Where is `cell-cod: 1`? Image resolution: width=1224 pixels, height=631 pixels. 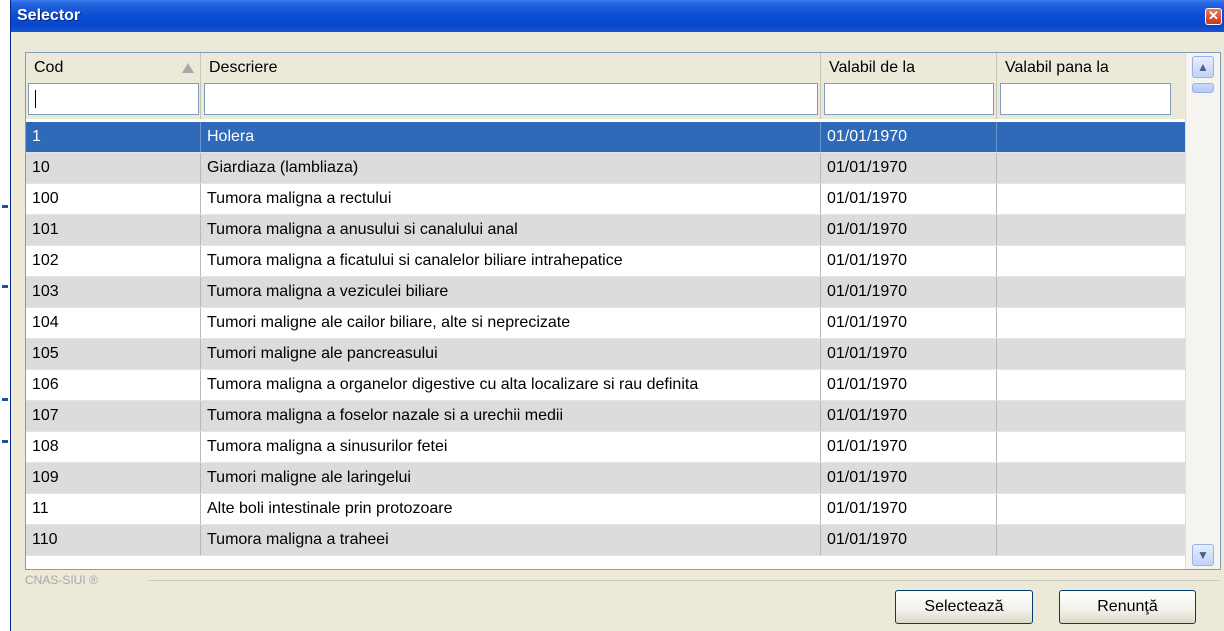
cell-cod: 1 is located at coordinates (113, 137).